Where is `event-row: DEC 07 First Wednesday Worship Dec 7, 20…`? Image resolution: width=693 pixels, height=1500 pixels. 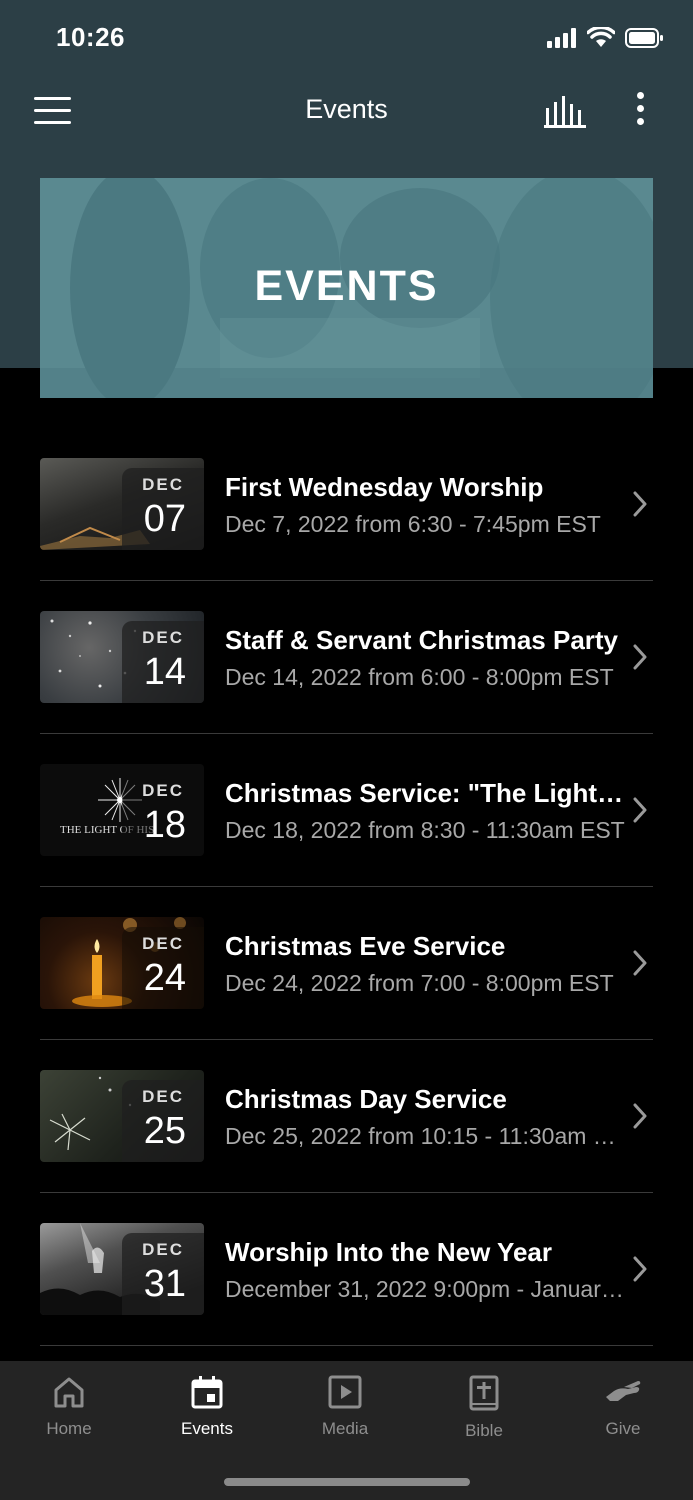
event-row: DEC 07 First Wednesday Worship Dec 7, 20… is located at coordinates (346, 504).